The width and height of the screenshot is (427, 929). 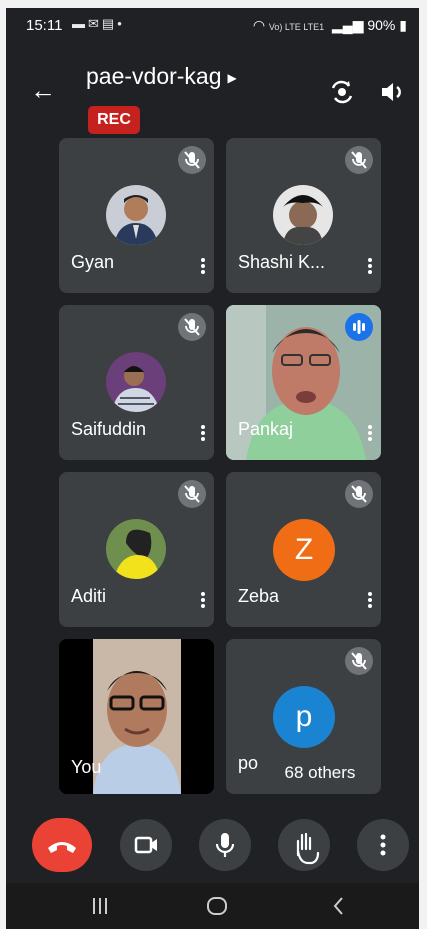 I want to click on vertical-dots-icon, so click(x=383, y=845).